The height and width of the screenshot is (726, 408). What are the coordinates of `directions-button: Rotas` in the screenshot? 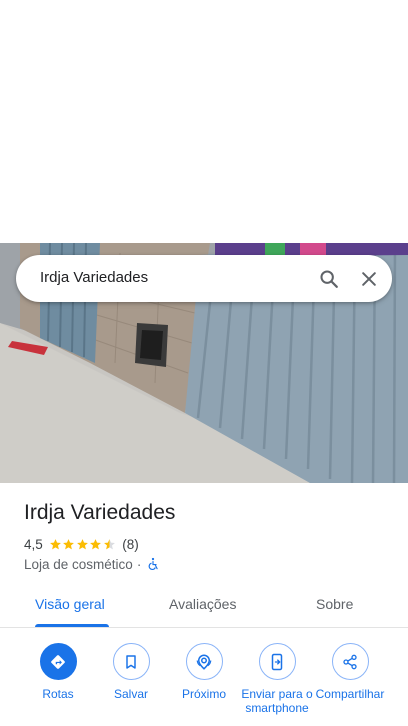 It's located at (58, 672).